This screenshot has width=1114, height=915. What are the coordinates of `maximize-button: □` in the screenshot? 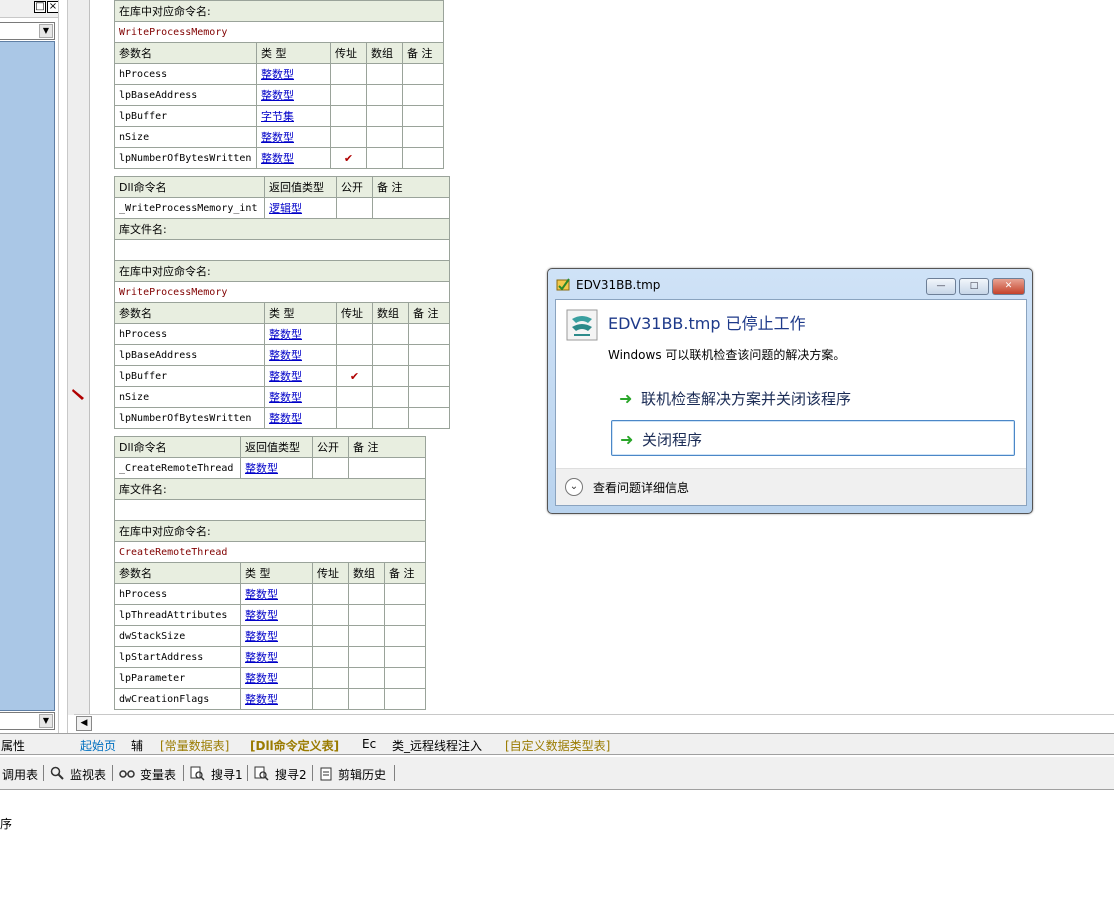 It's located at (974, 286).